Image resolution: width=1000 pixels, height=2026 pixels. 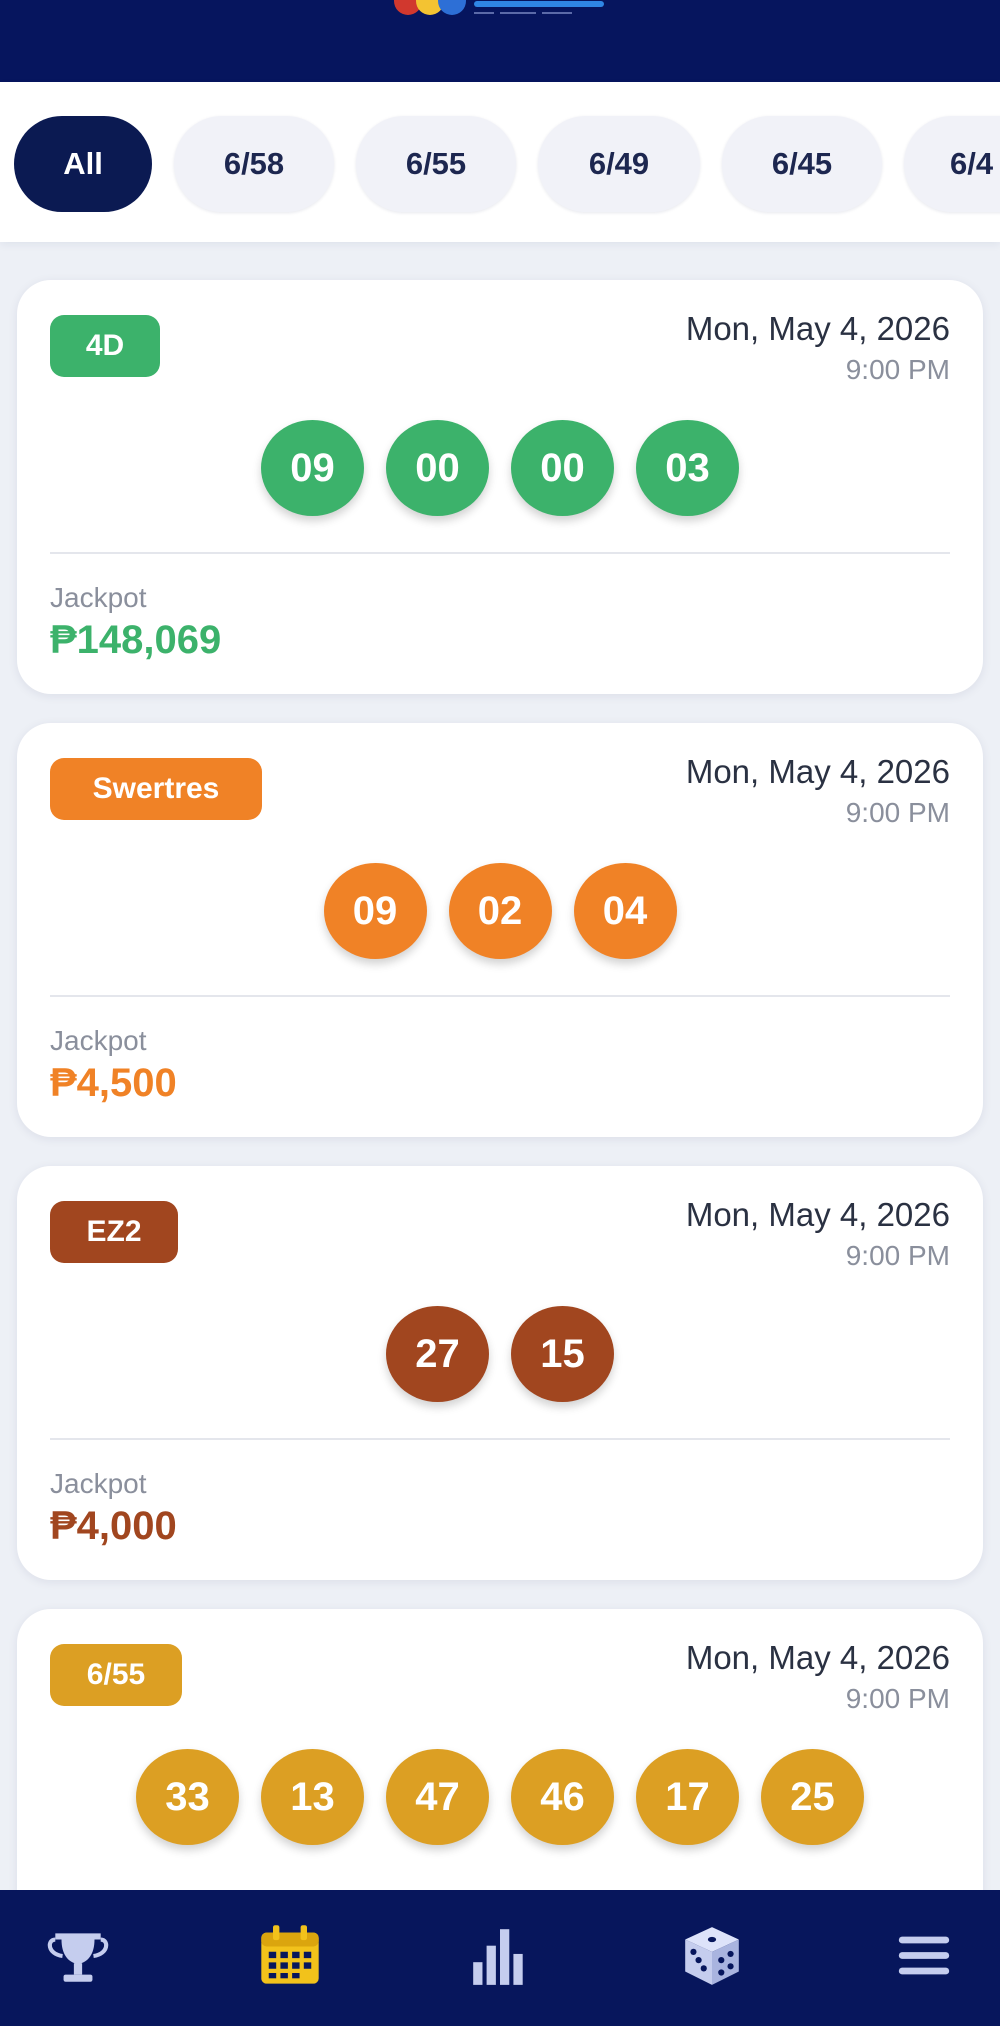 What do you see at coordinates (312, 1797) in the screenshot?
I see `number-ball: 13` at bounding box center [312, 1797].